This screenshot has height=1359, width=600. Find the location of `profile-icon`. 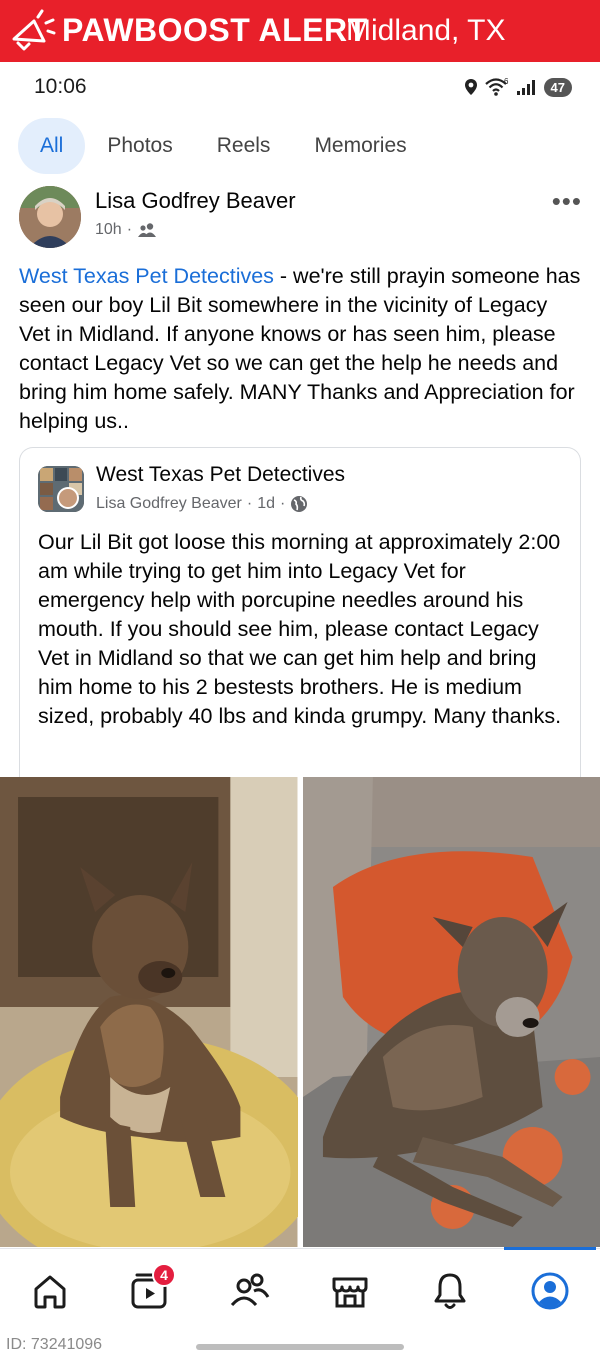

profile-icon is located at coordinates (550, 1291).